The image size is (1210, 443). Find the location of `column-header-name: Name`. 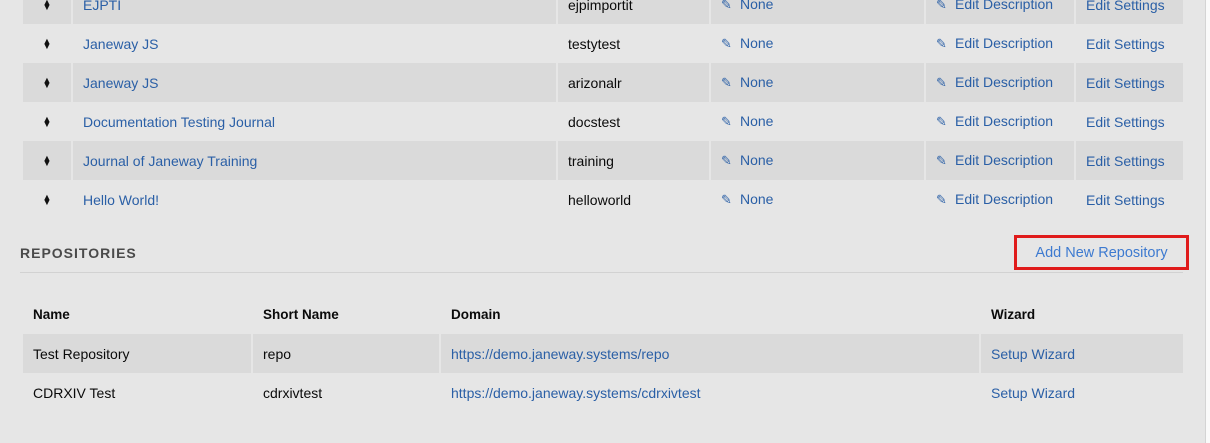

column-header-name: Name is located at coordinates (138, 314).